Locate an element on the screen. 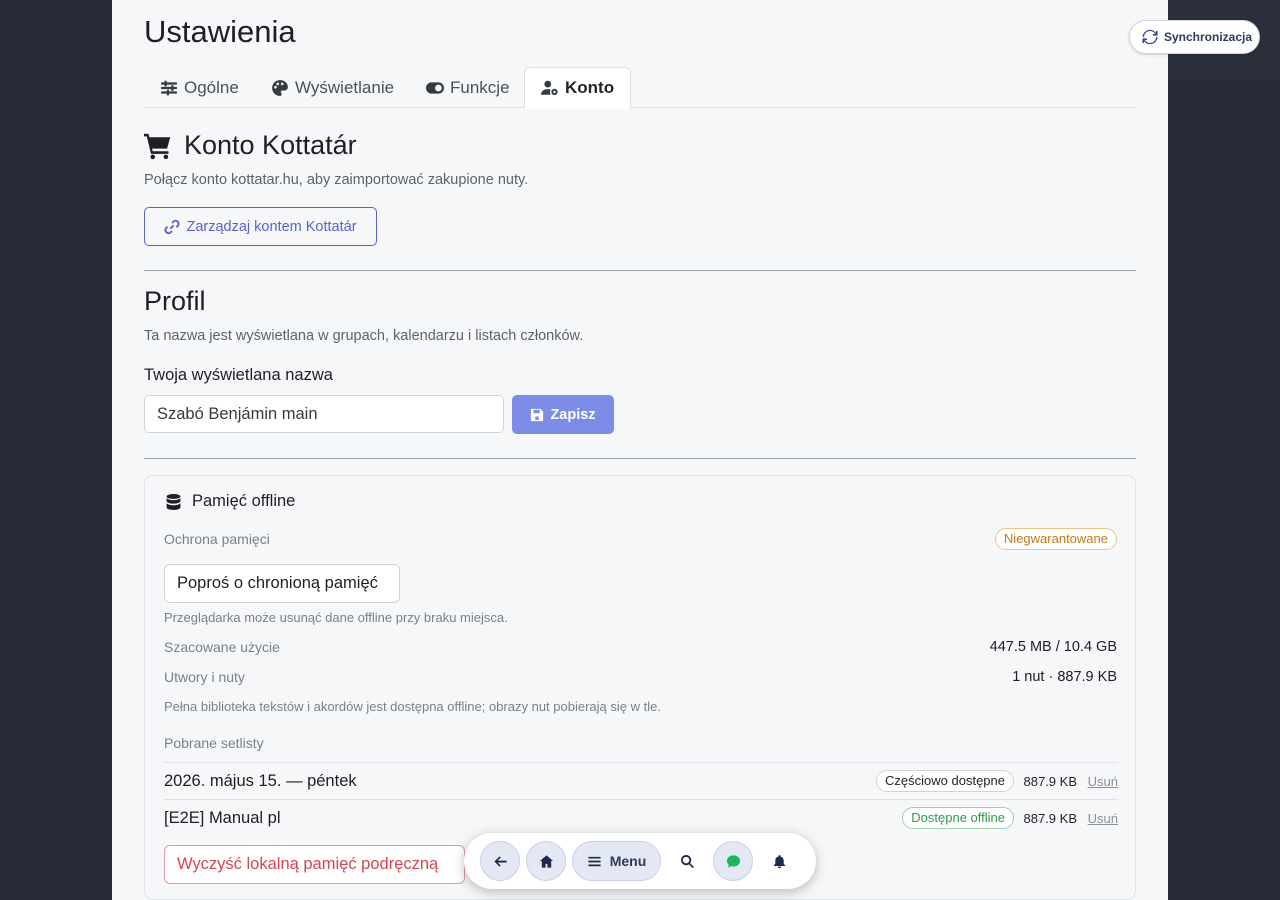 This screenshot has height=900, width=1280. sliders-icon is located at coordinates (169, 87).